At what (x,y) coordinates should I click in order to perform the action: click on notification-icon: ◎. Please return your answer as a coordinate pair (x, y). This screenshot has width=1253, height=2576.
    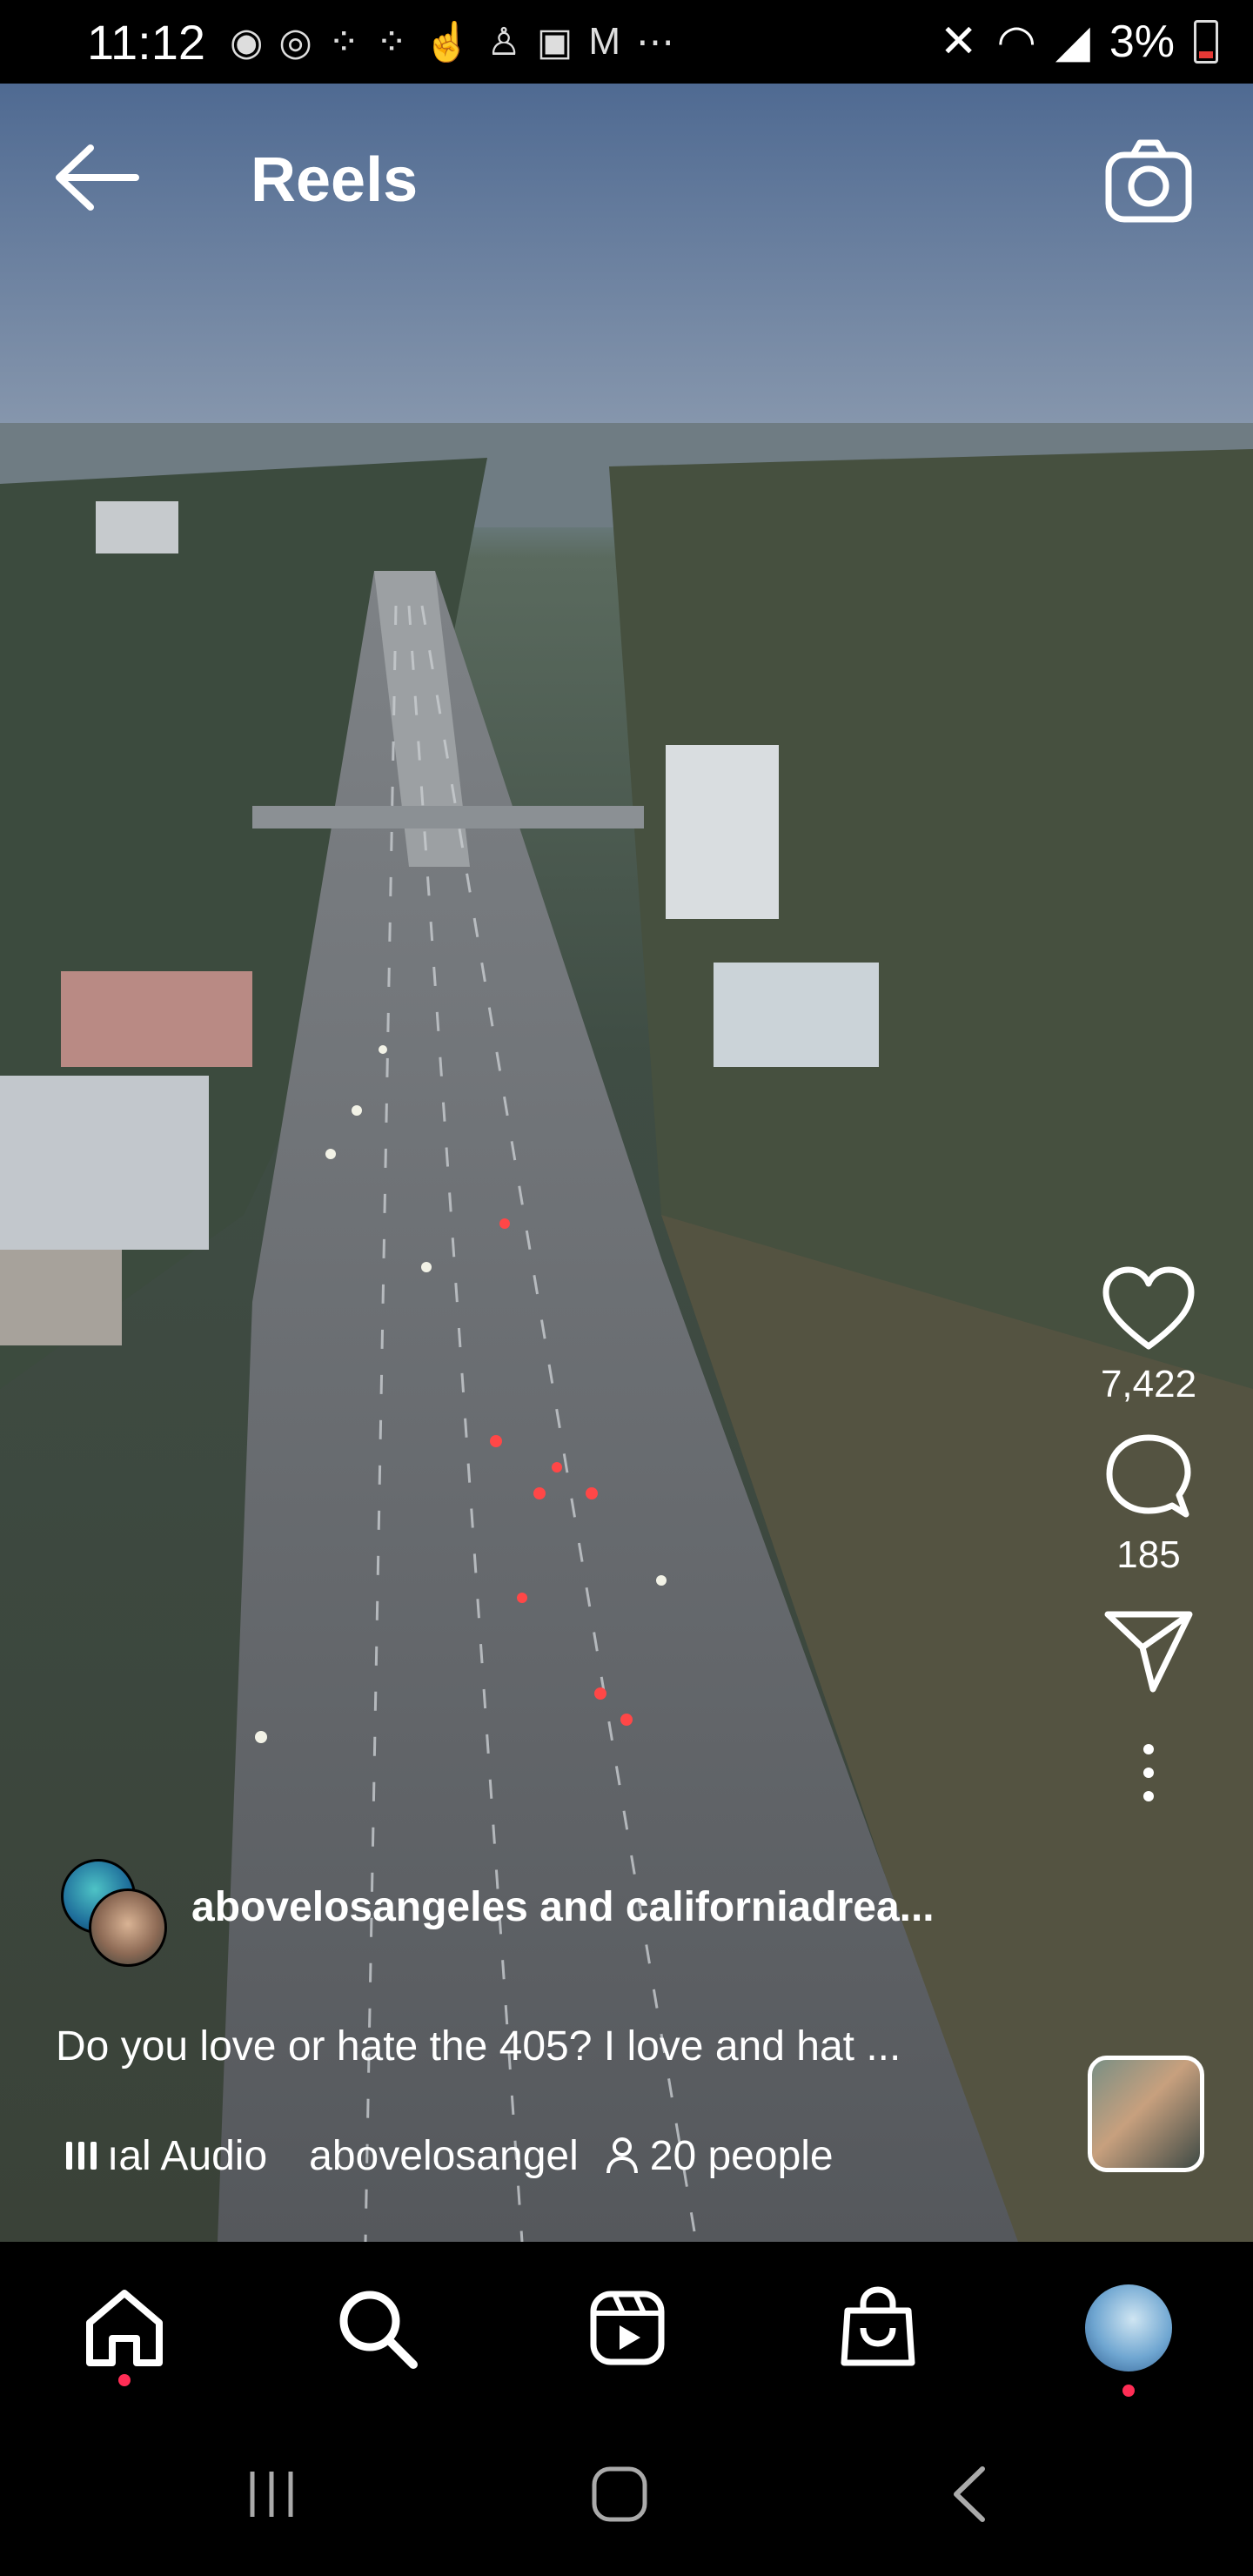
    Looking at the image, I should click on (295, 42).